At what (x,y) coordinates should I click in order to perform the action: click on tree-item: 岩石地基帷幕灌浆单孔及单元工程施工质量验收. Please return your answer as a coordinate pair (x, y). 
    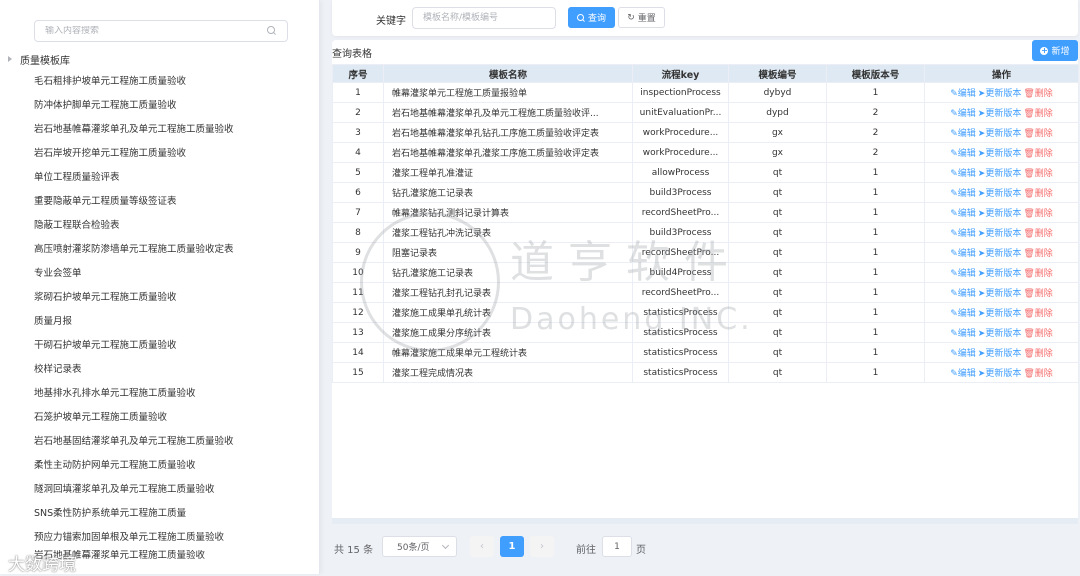
    Looking at the image, I should click on (159, 130).